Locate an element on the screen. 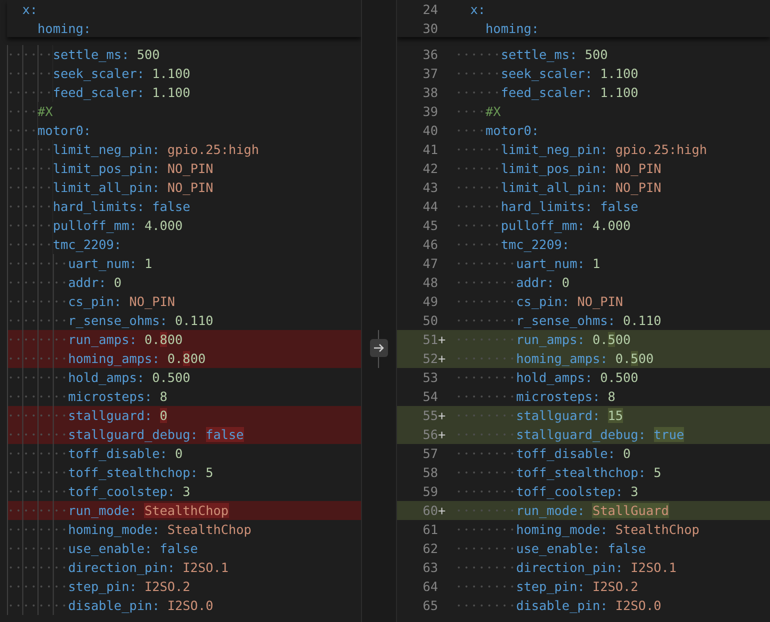 The image size is (770, 622). line-number: 58 is located at coordinates (430, 473).